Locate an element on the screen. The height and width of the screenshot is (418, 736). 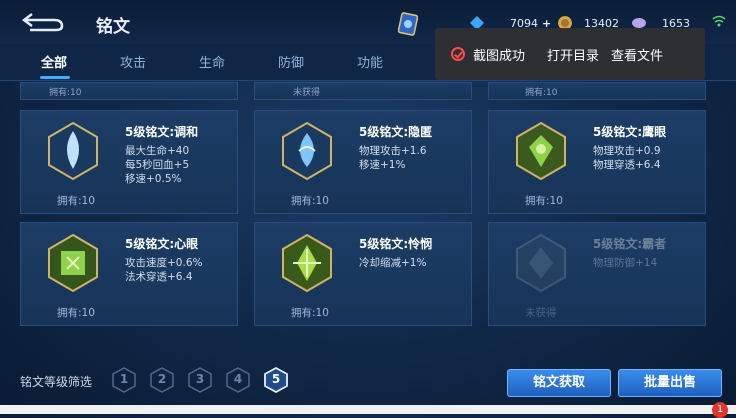
rune-stat: 移速+1% is located at coordinates (382, 165).